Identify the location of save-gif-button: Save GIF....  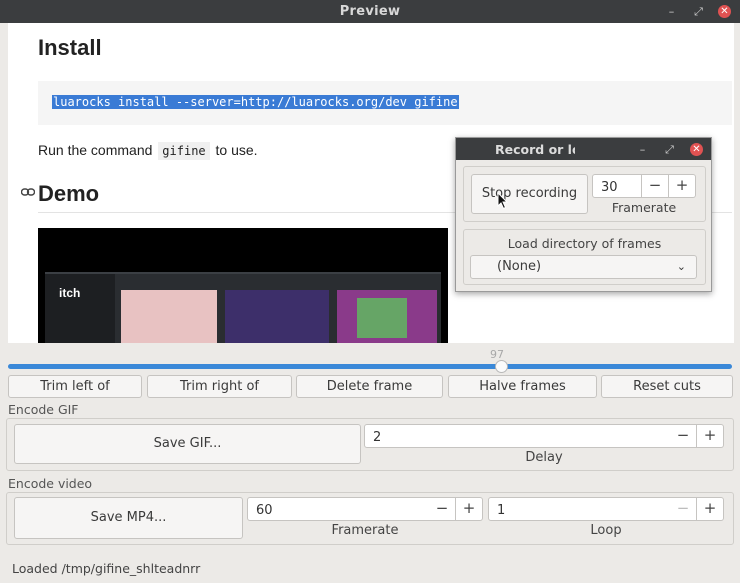
(187, 444).